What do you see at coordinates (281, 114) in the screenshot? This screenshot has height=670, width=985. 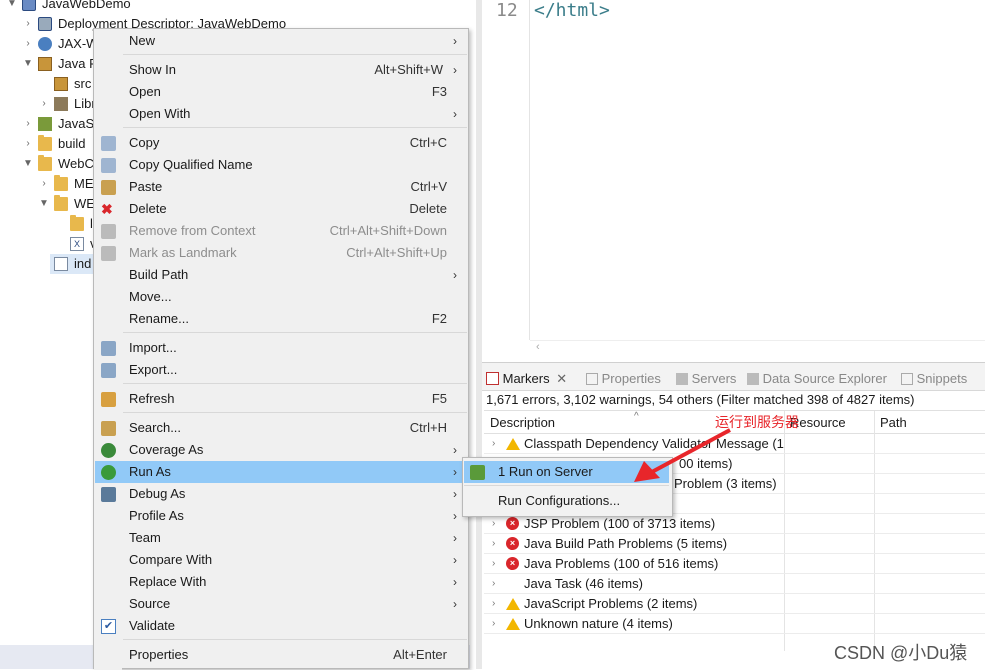 I see `menu-item-open-with: Open With ›` at bounding box center [281, 114].